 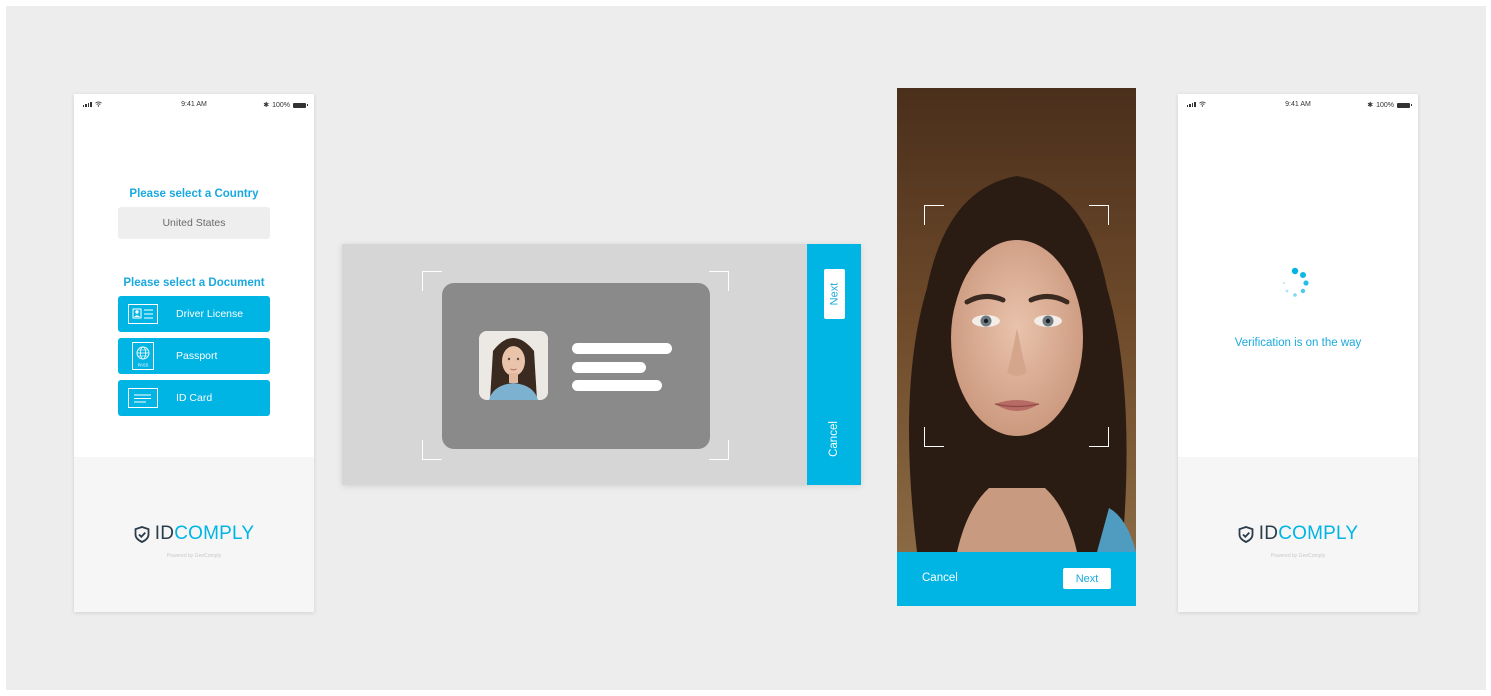 I want to click on selfie-next-button: Next, so click(x=1087, y=578).